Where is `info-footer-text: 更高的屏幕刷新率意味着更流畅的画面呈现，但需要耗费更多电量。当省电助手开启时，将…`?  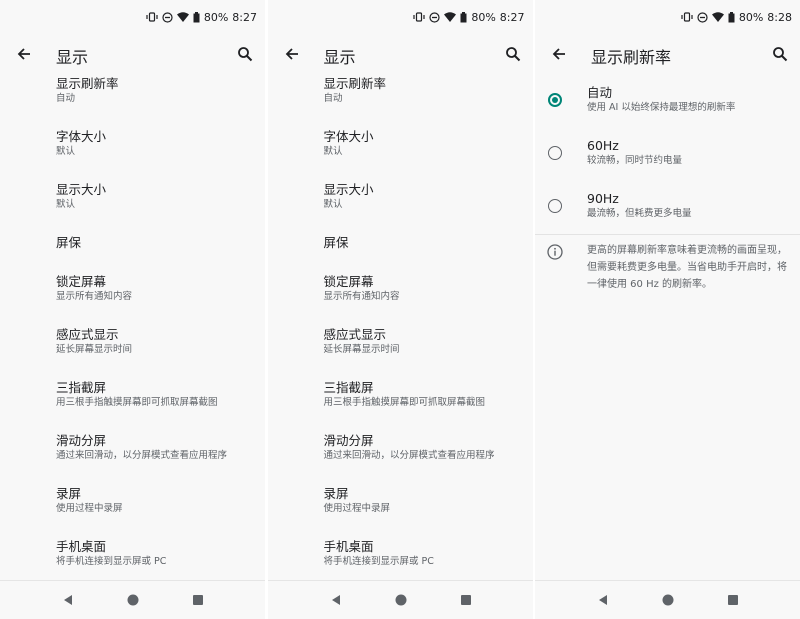
info-footer-text: 更高的屏幕刷新率意味着更流畅的画面呈现，但需要耗费更多电量。当省电助手开启时，将… is located at coordinates (687, 267).